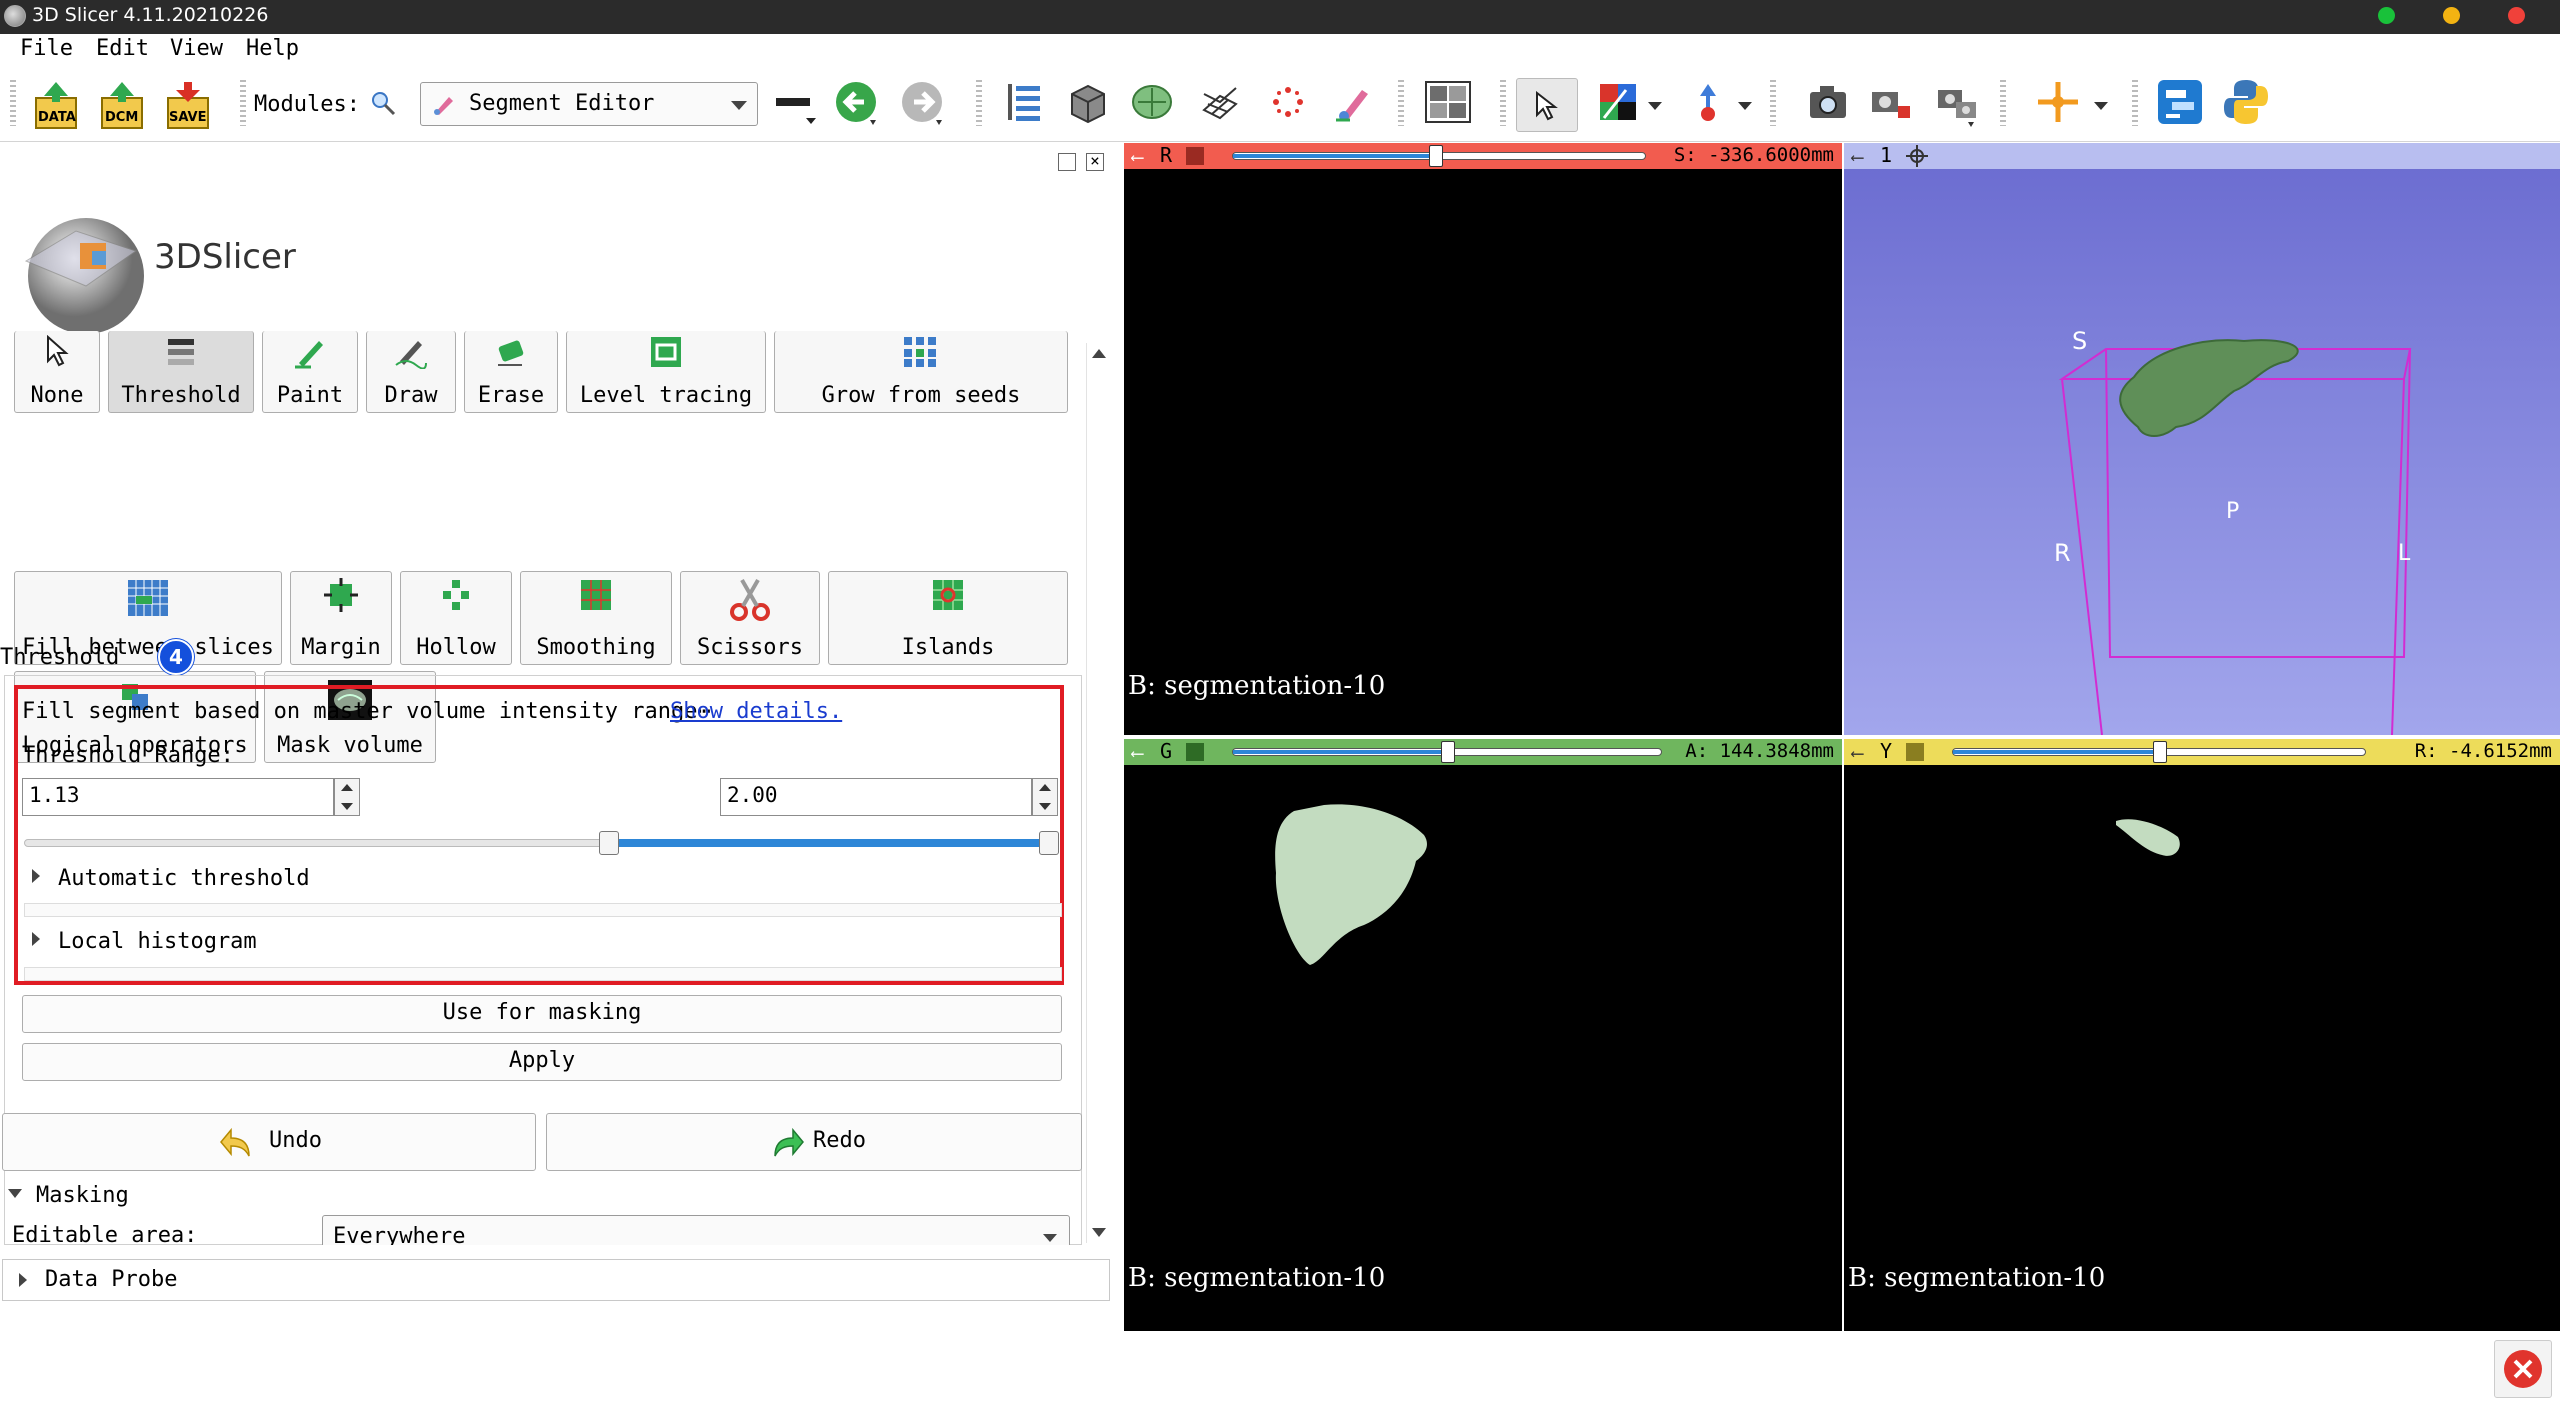 This screenshot has height=1404, width=2560. Describe the element at coordinates (1708, 102) in the screenshot. I see `place-fiducial-button` at that location.